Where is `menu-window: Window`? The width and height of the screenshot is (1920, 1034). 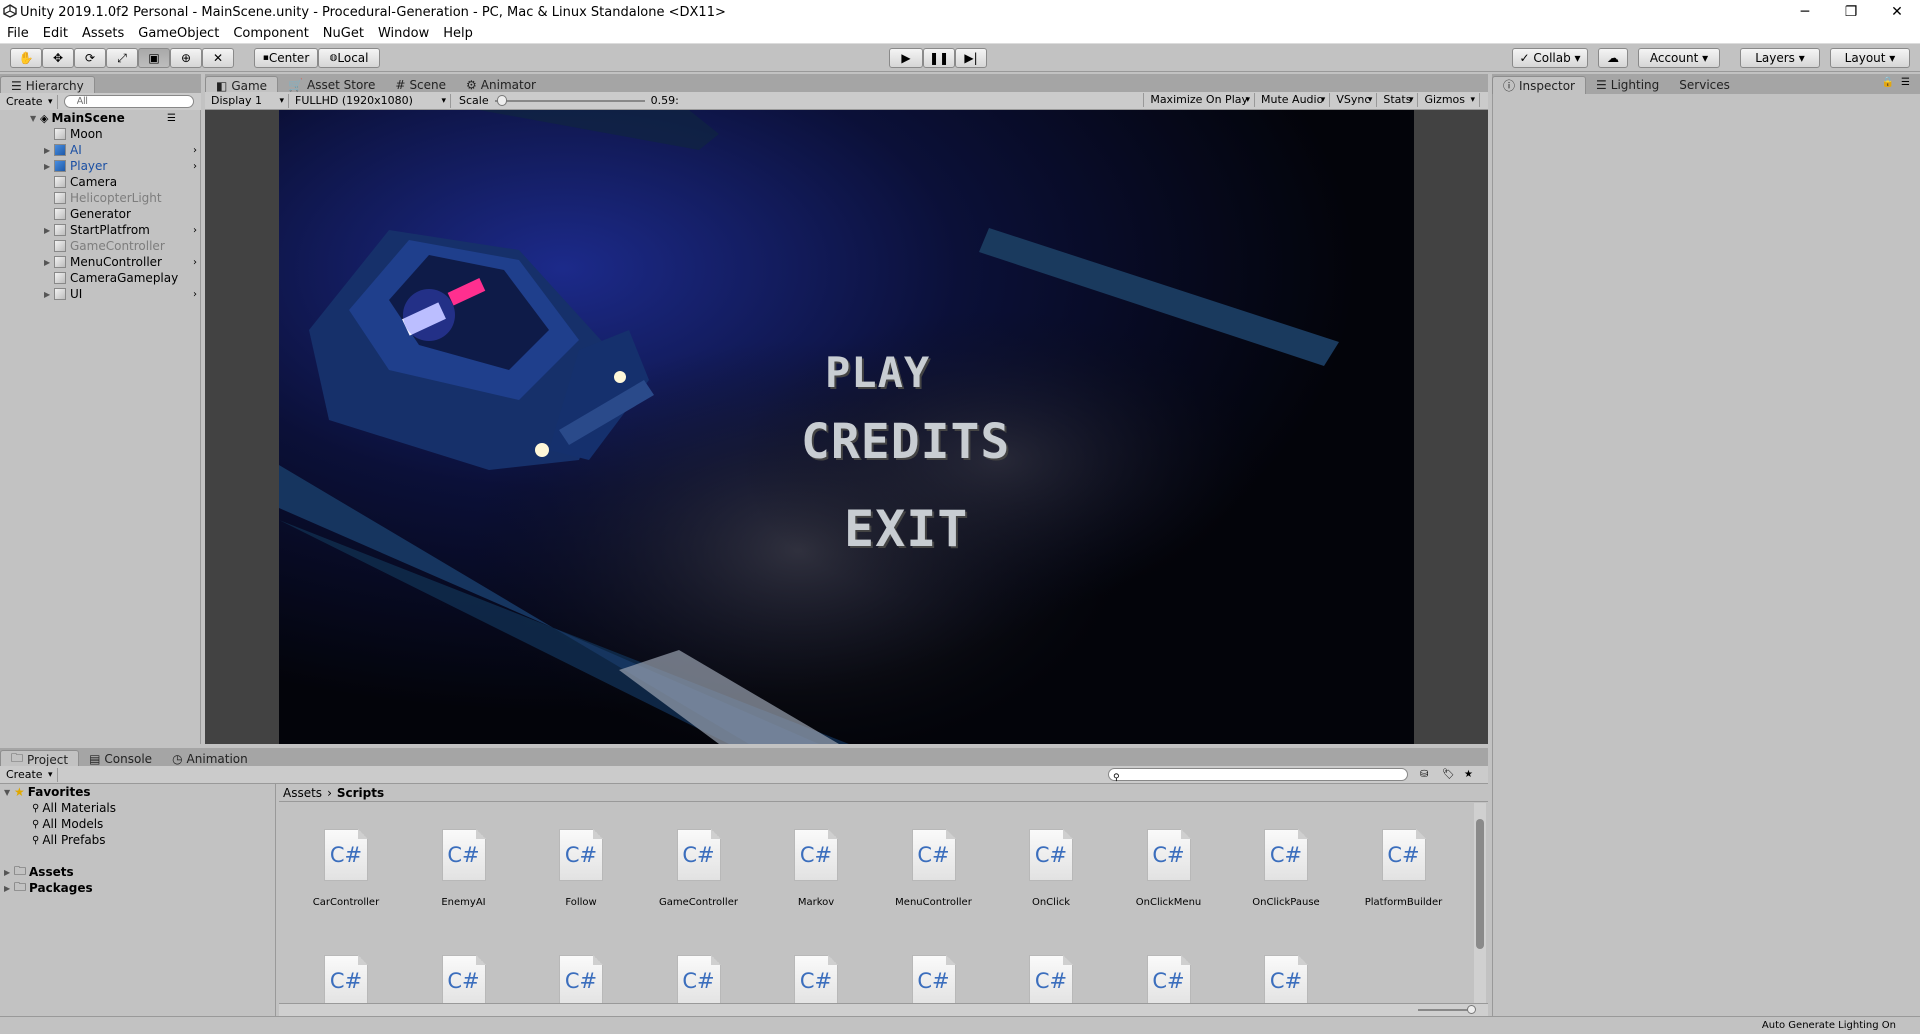
menu-window: Window is located at coordinates (403, 33).